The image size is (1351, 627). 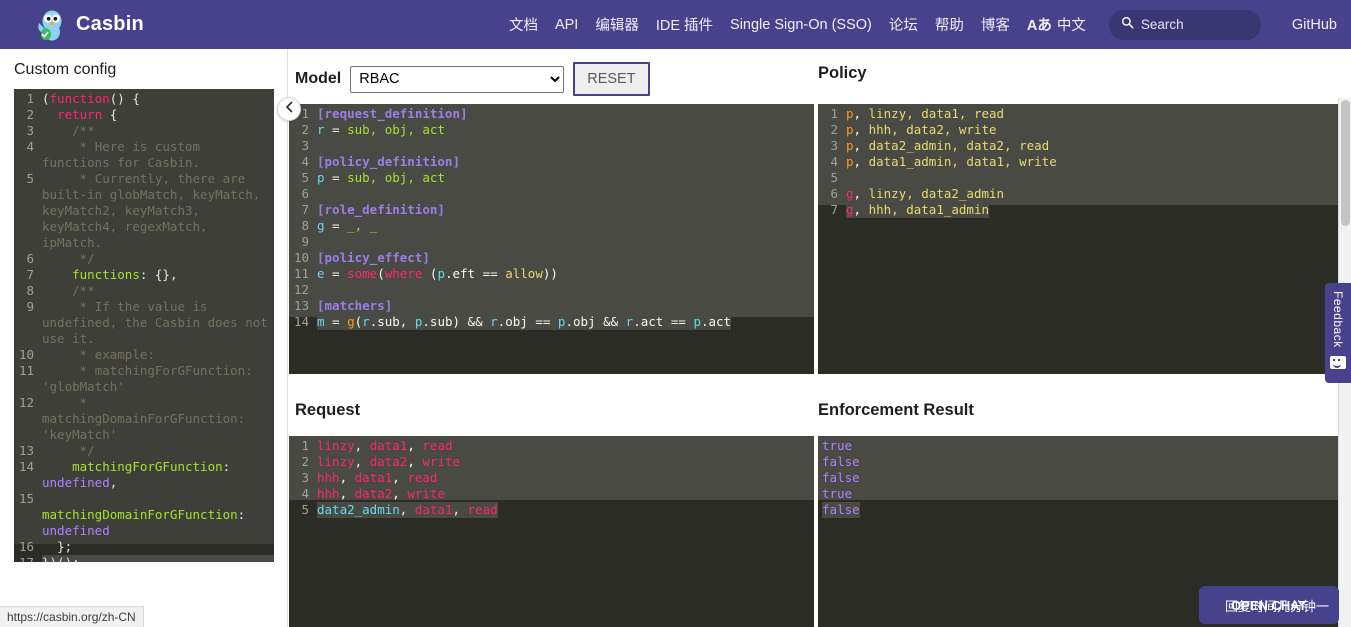 I want to click on code-line: 2 return {, so click(x=144, y=115).